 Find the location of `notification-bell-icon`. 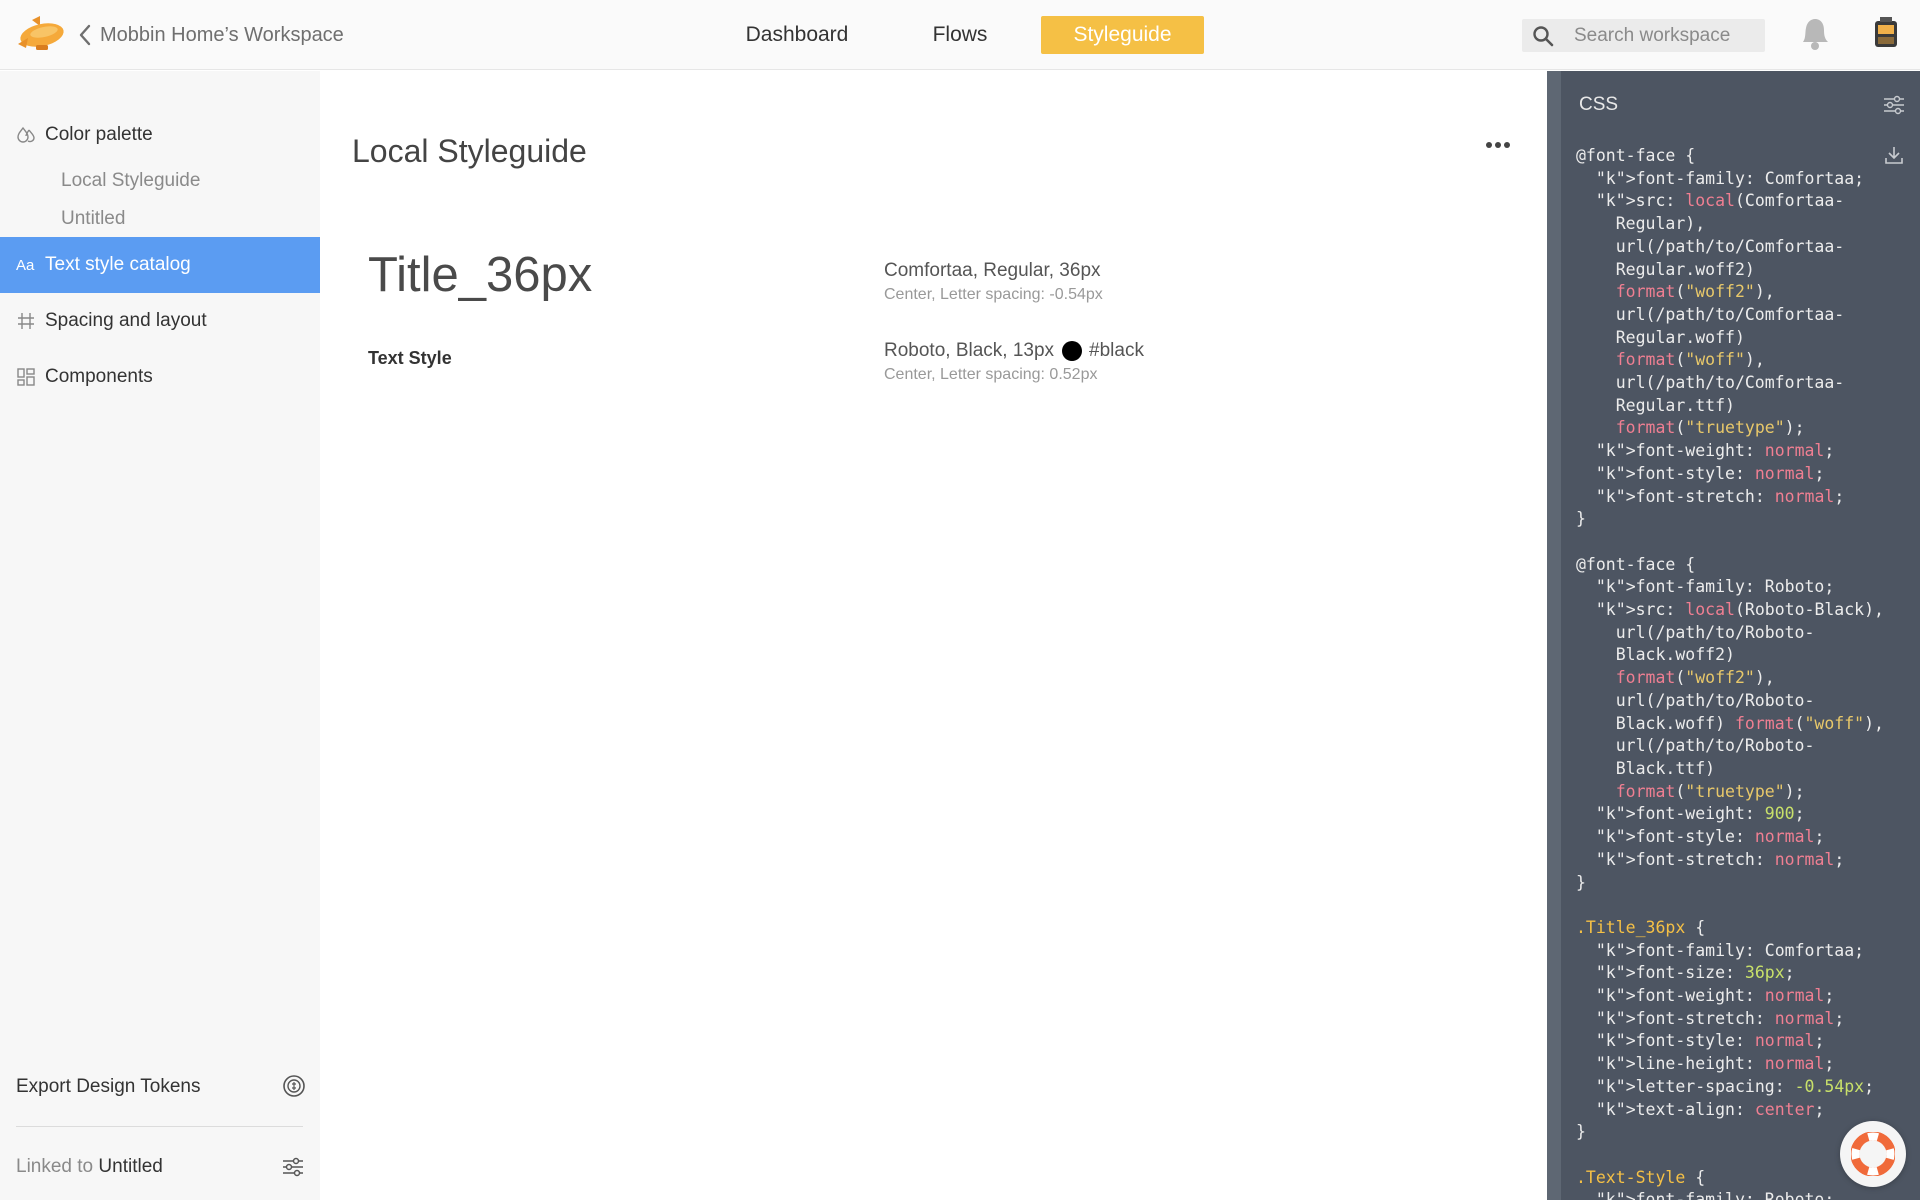

notification-bell-icon is located at coordinates (1814, 34).